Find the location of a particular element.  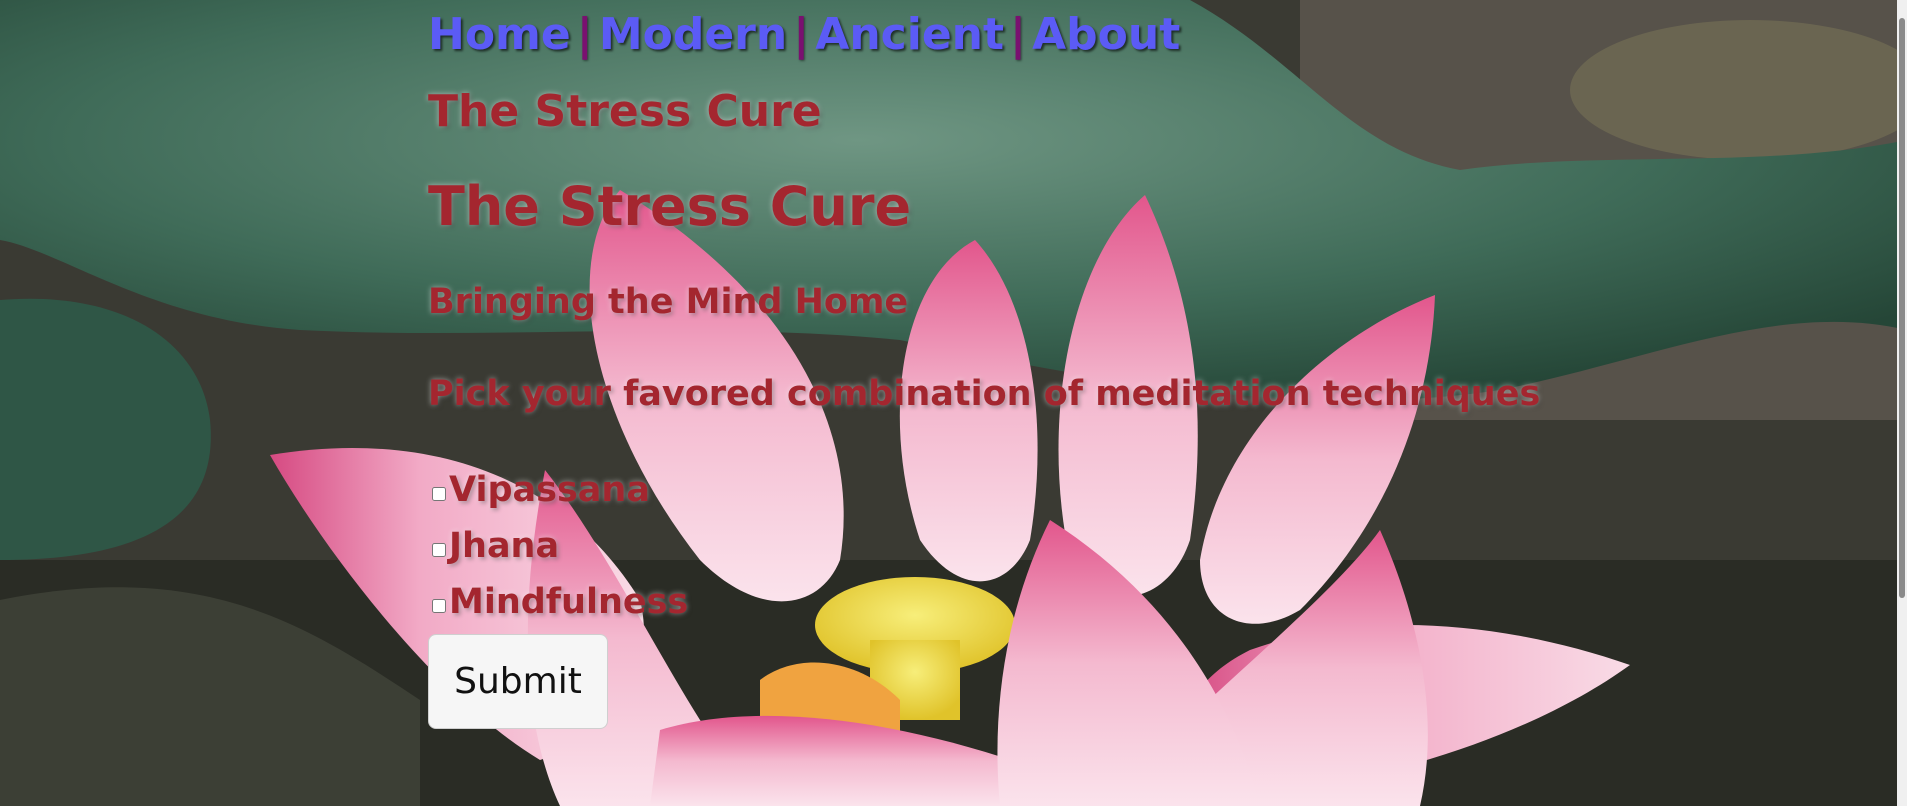

top-nav: Home | Modern | Ancient | About is located at coordinates (984, 35).